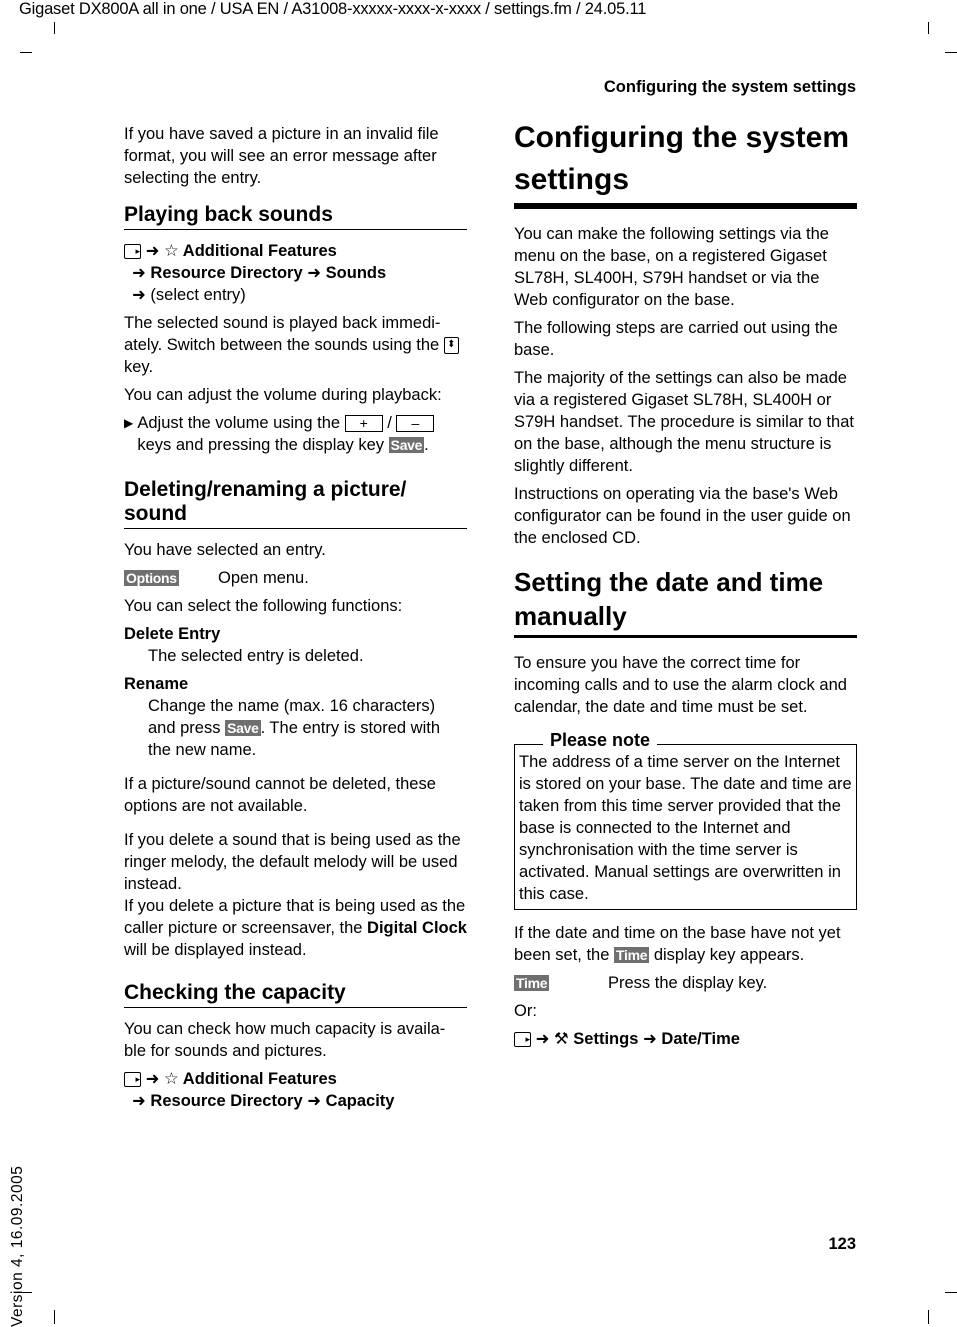 Image resolution: width=957 pixels, height=1327 pixels. What do you see at coordinates (263, 578) in the screenshot?
I see `options-description: Open menu.` at bounding box center [263, 578].